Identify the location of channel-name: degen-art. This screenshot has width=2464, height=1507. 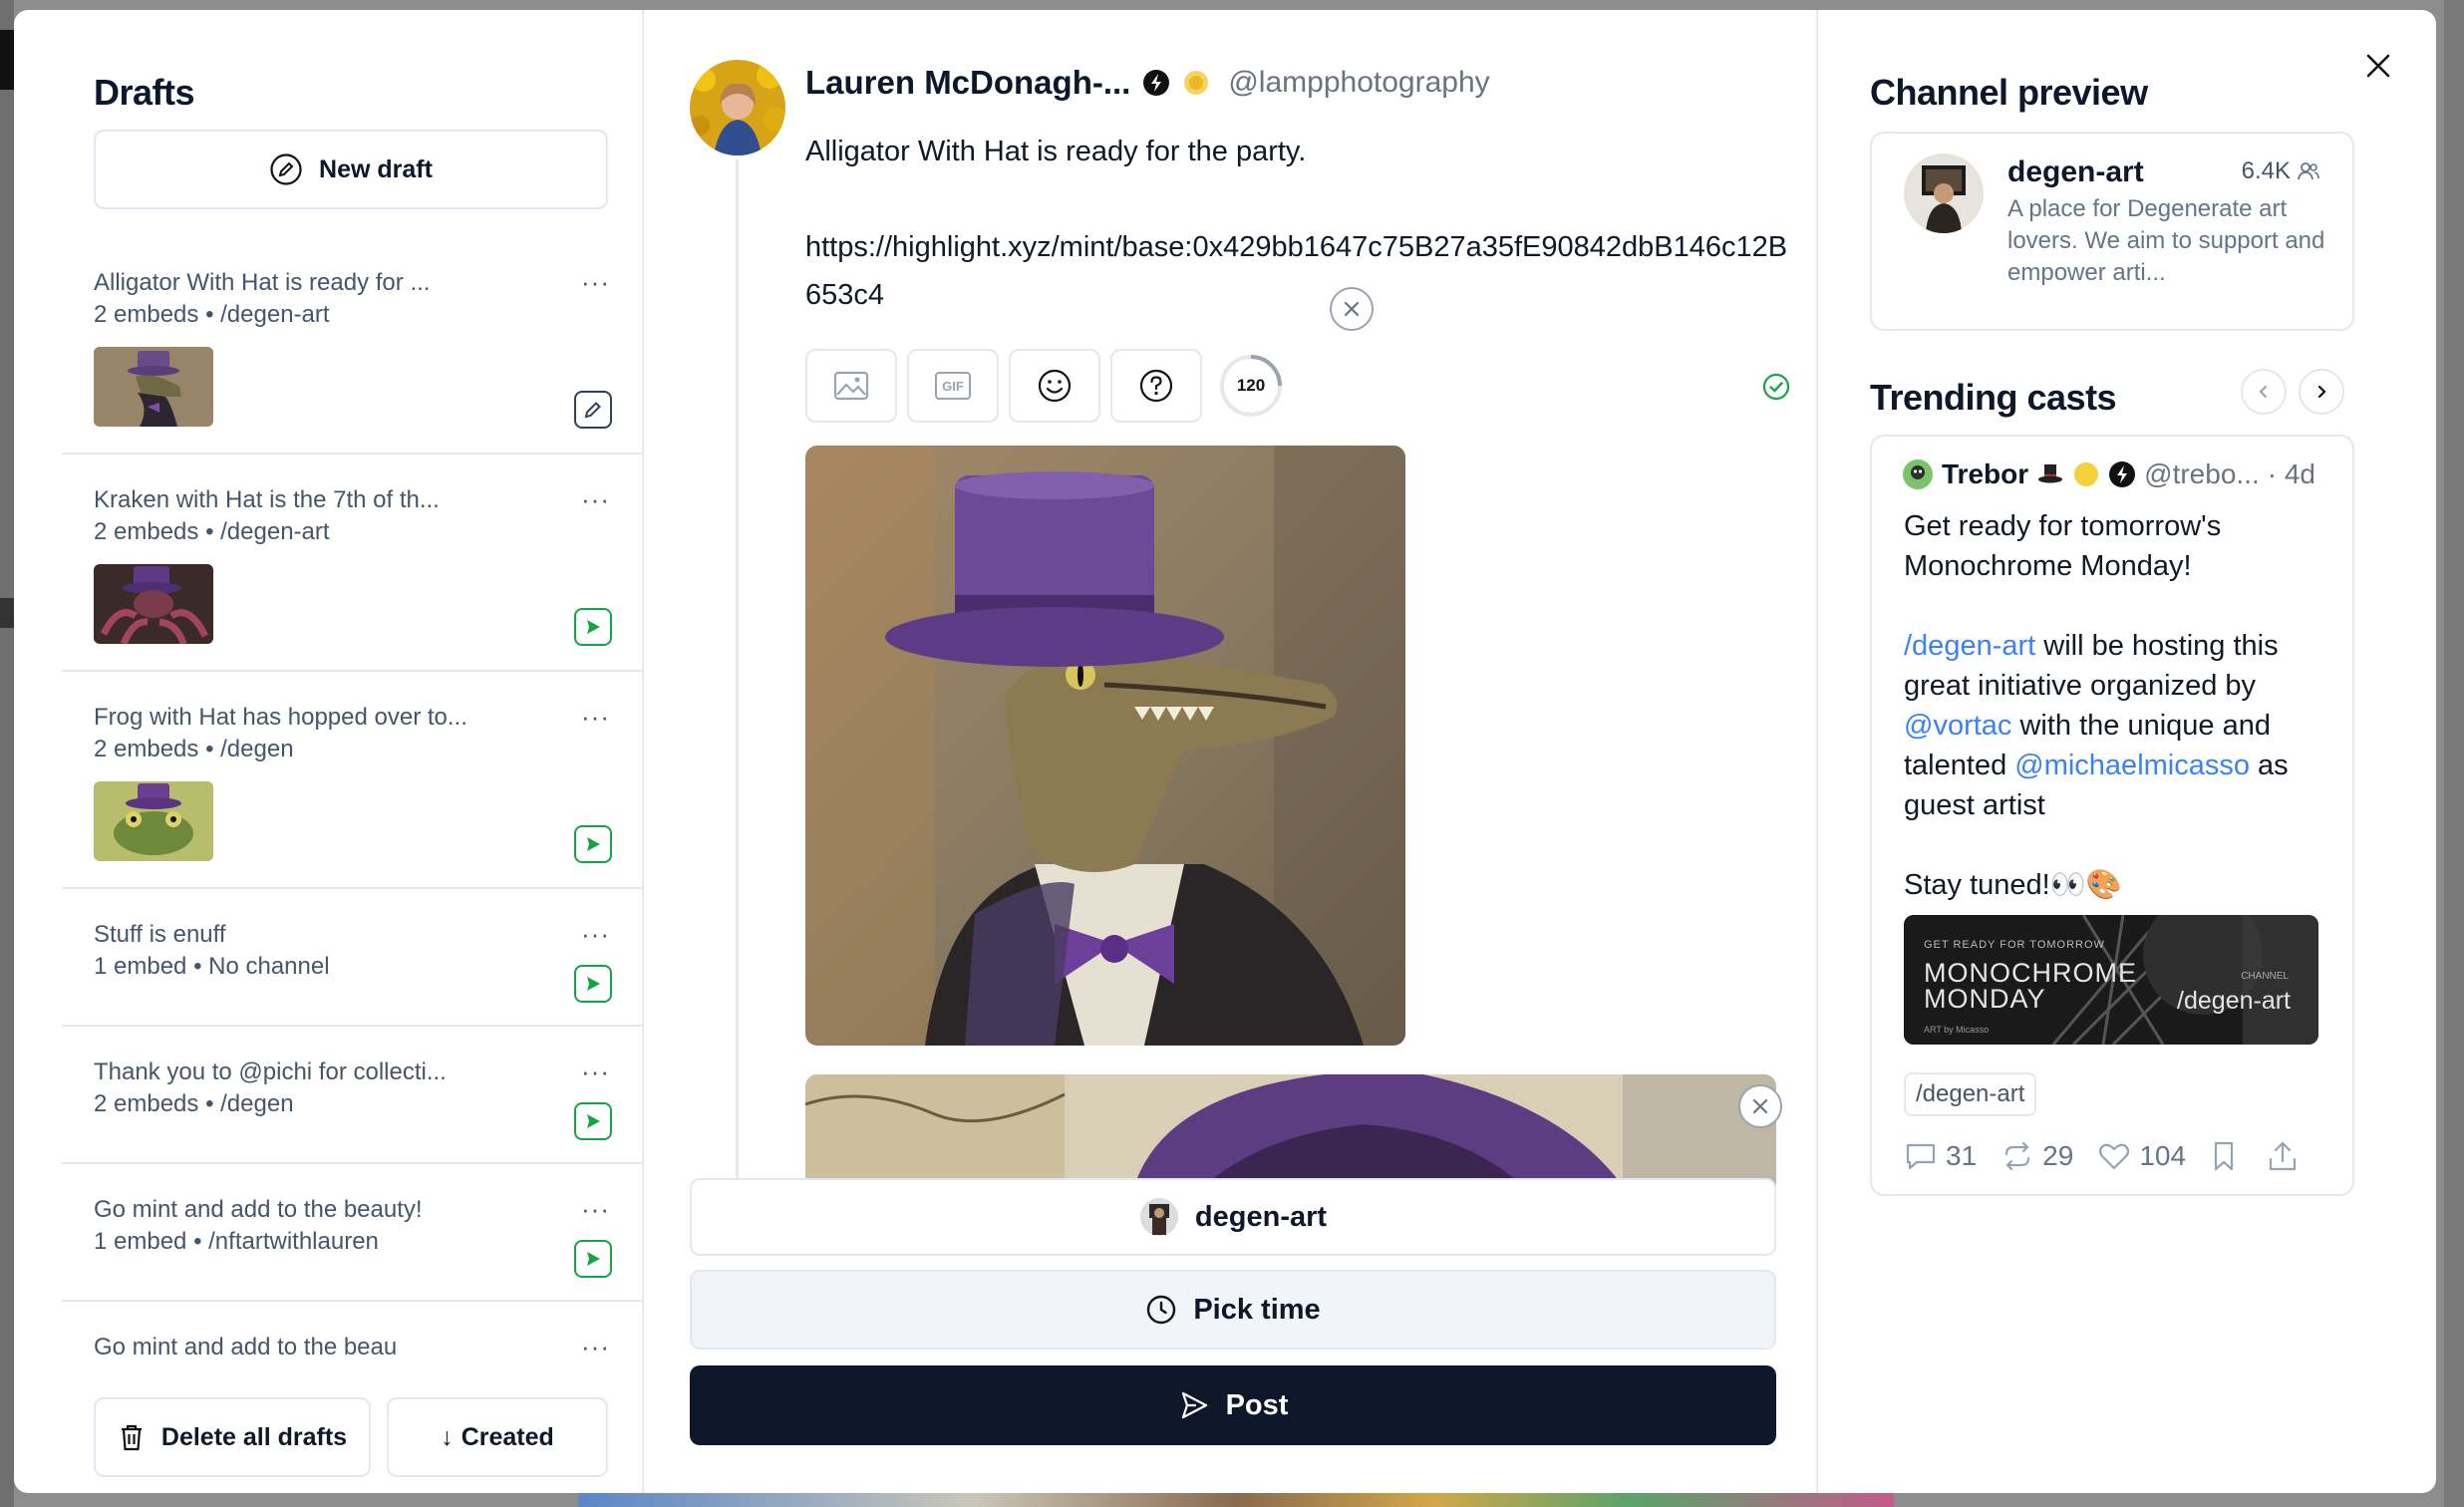
(2075, 172).